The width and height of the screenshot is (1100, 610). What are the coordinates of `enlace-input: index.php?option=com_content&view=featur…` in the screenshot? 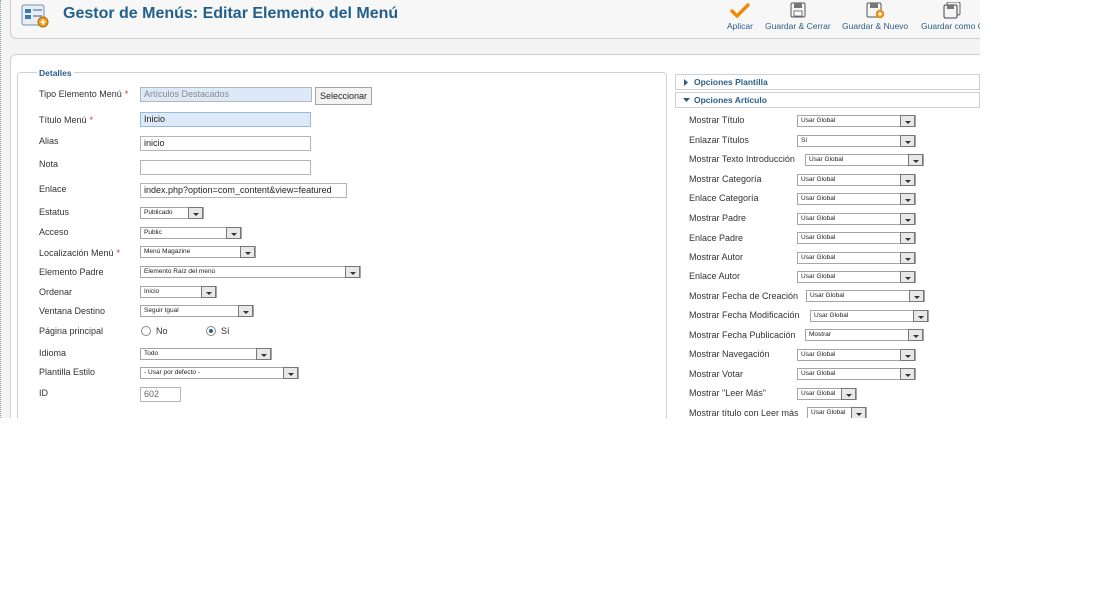 It's located at (243, 190).